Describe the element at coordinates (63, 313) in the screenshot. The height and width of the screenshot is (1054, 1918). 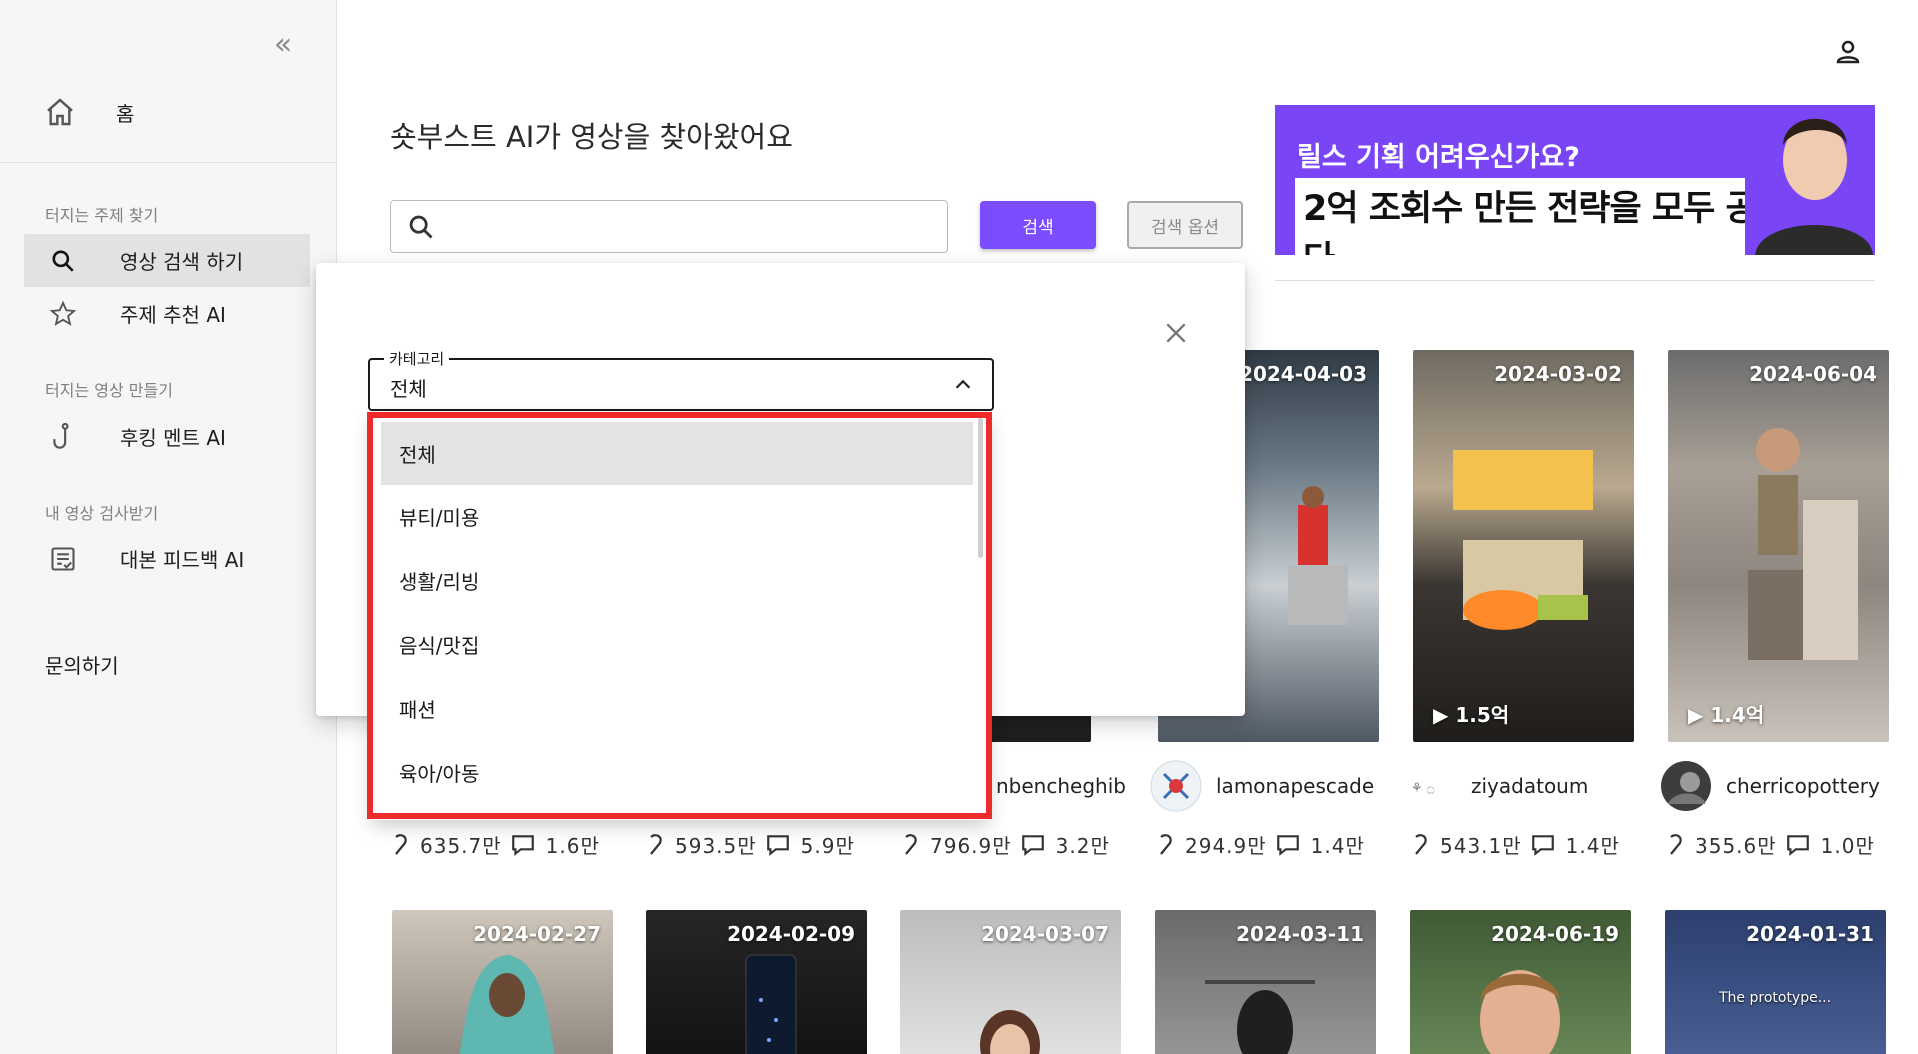
I see `star-icon` at that location.